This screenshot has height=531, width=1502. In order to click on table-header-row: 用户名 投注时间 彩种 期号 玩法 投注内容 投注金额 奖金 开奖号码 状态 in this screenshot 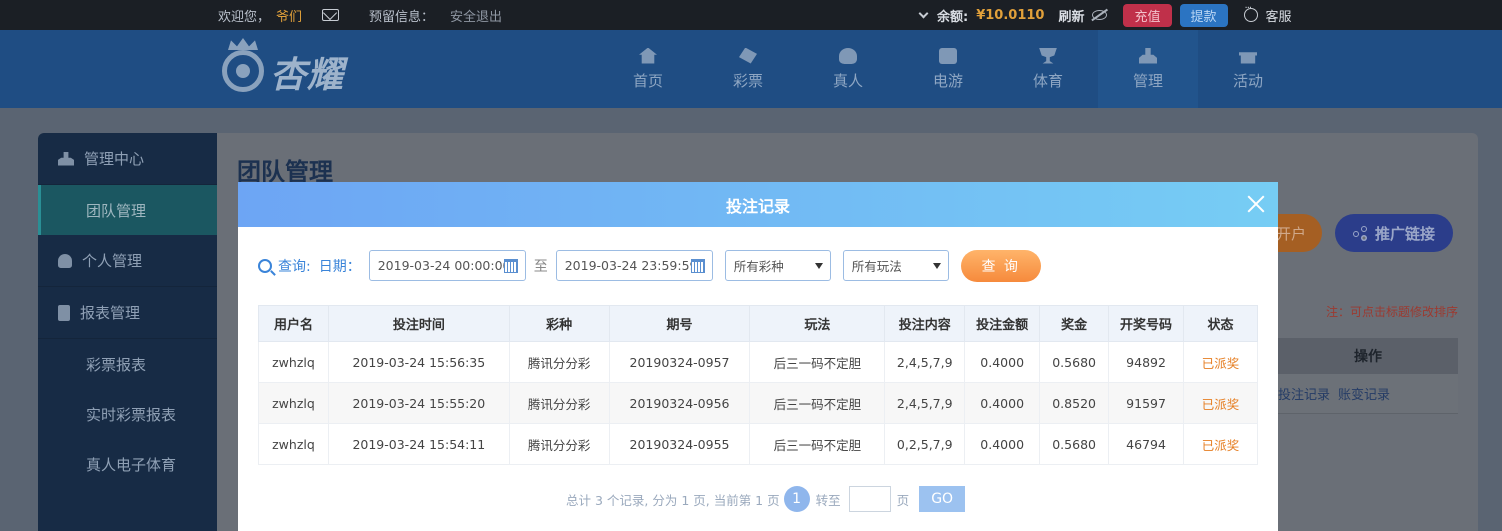, I will do `click(758, 323)`.